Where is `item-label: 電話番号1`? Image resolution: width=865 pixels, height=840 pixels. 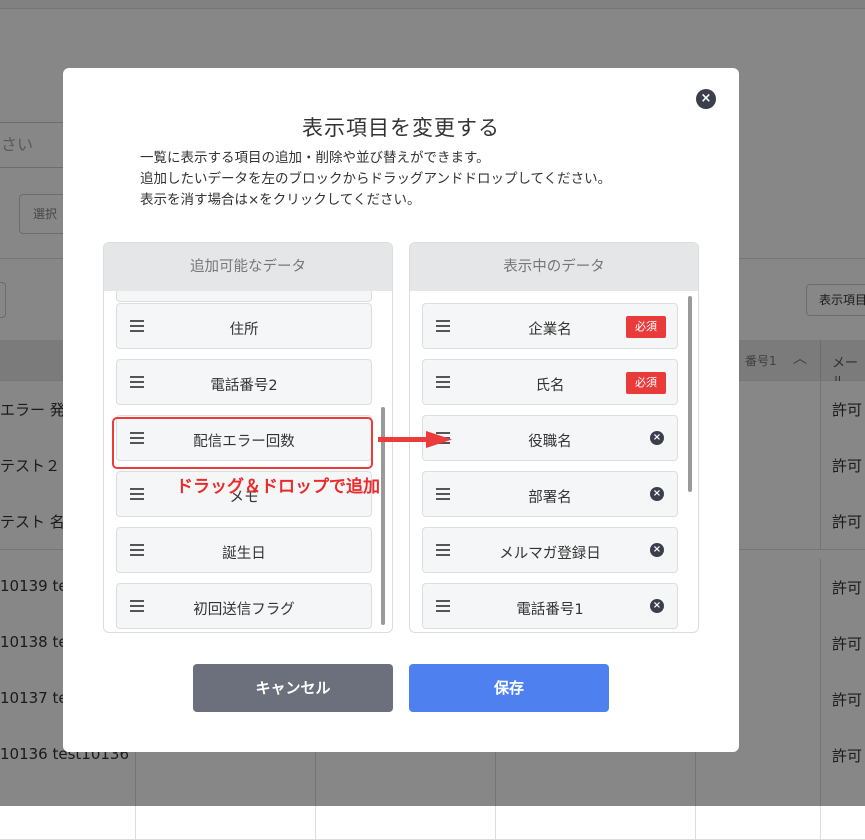
item-label: 電話番号1 is located at coordinates (550, 610).